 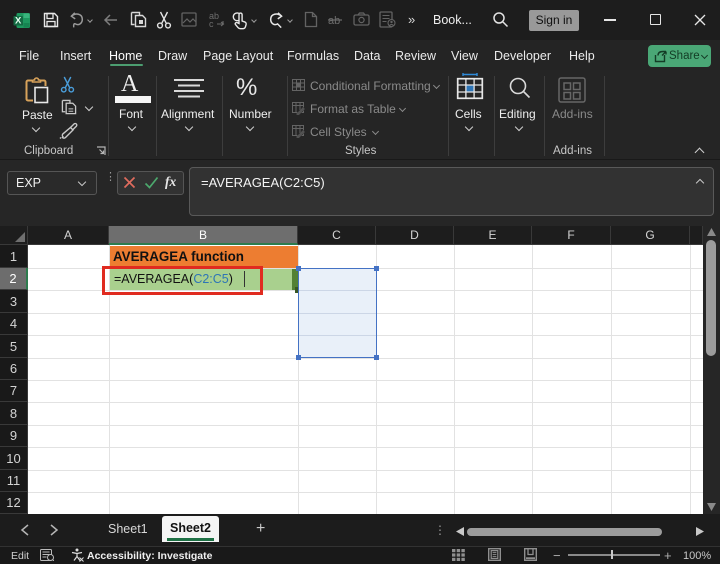 I want to click on svg-text: X, so click(x=18, y=21).